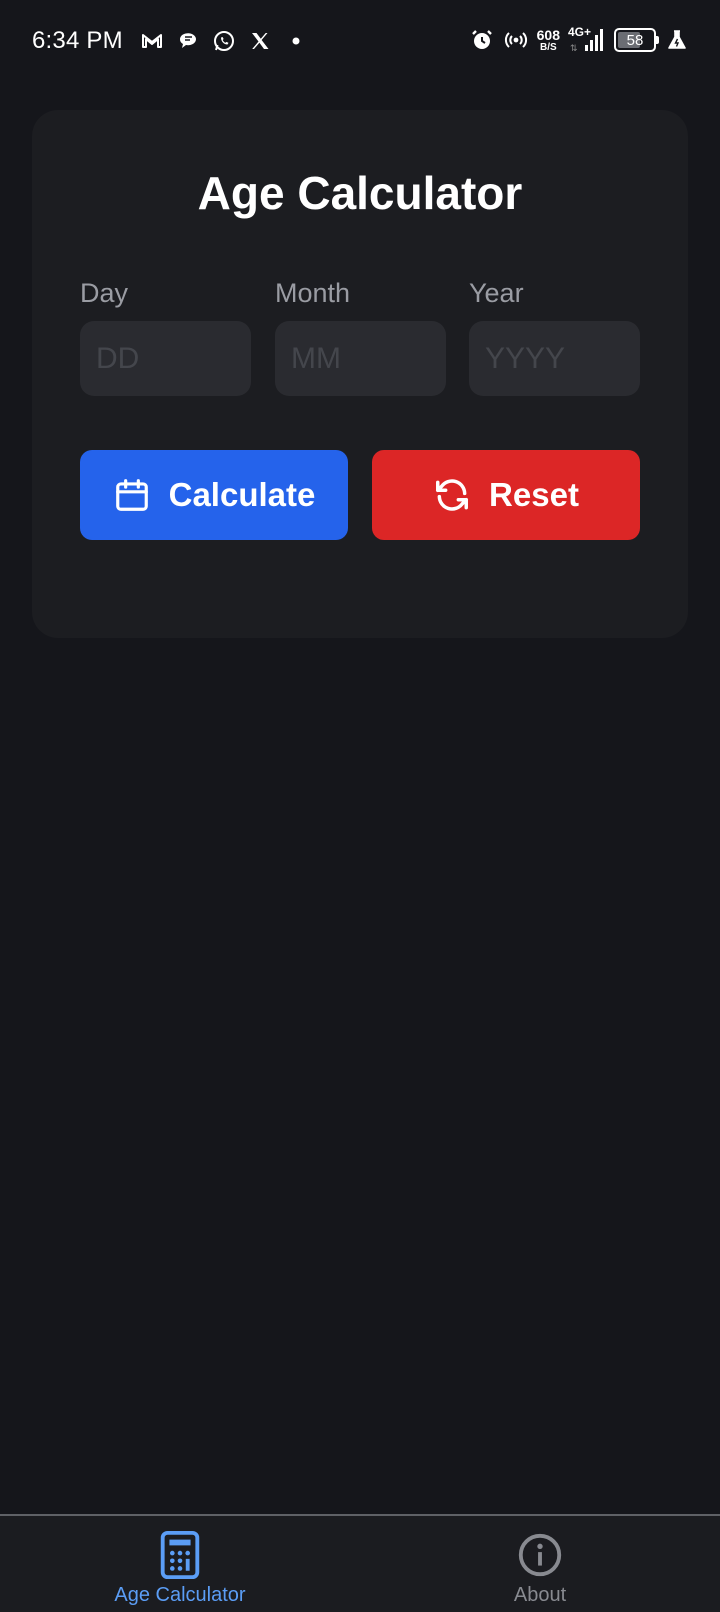 This screenshot has height=1612, width=720. I want to click on nav-label-about: About, so click(540, 1595).